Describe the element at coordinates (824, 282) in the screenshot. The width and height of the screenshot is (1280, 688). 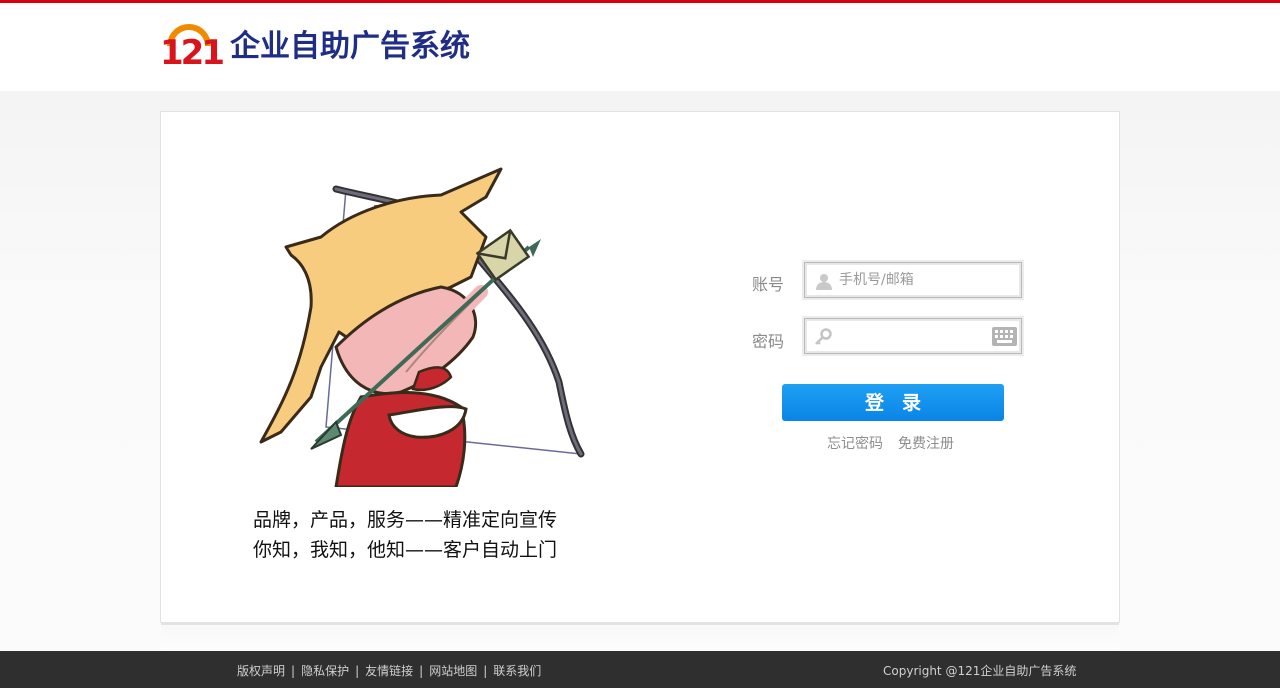
I see `user-icon` at that location.